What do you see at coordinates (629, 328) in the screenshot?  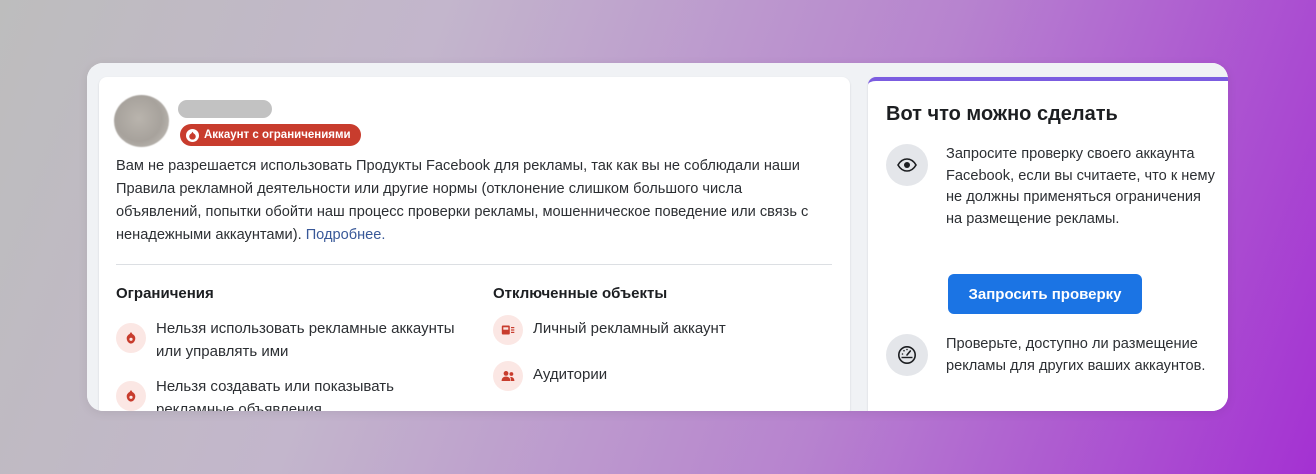 I see `disabled-object-label: Личный рекламный аккаунт` at bounding box center [629, 328].